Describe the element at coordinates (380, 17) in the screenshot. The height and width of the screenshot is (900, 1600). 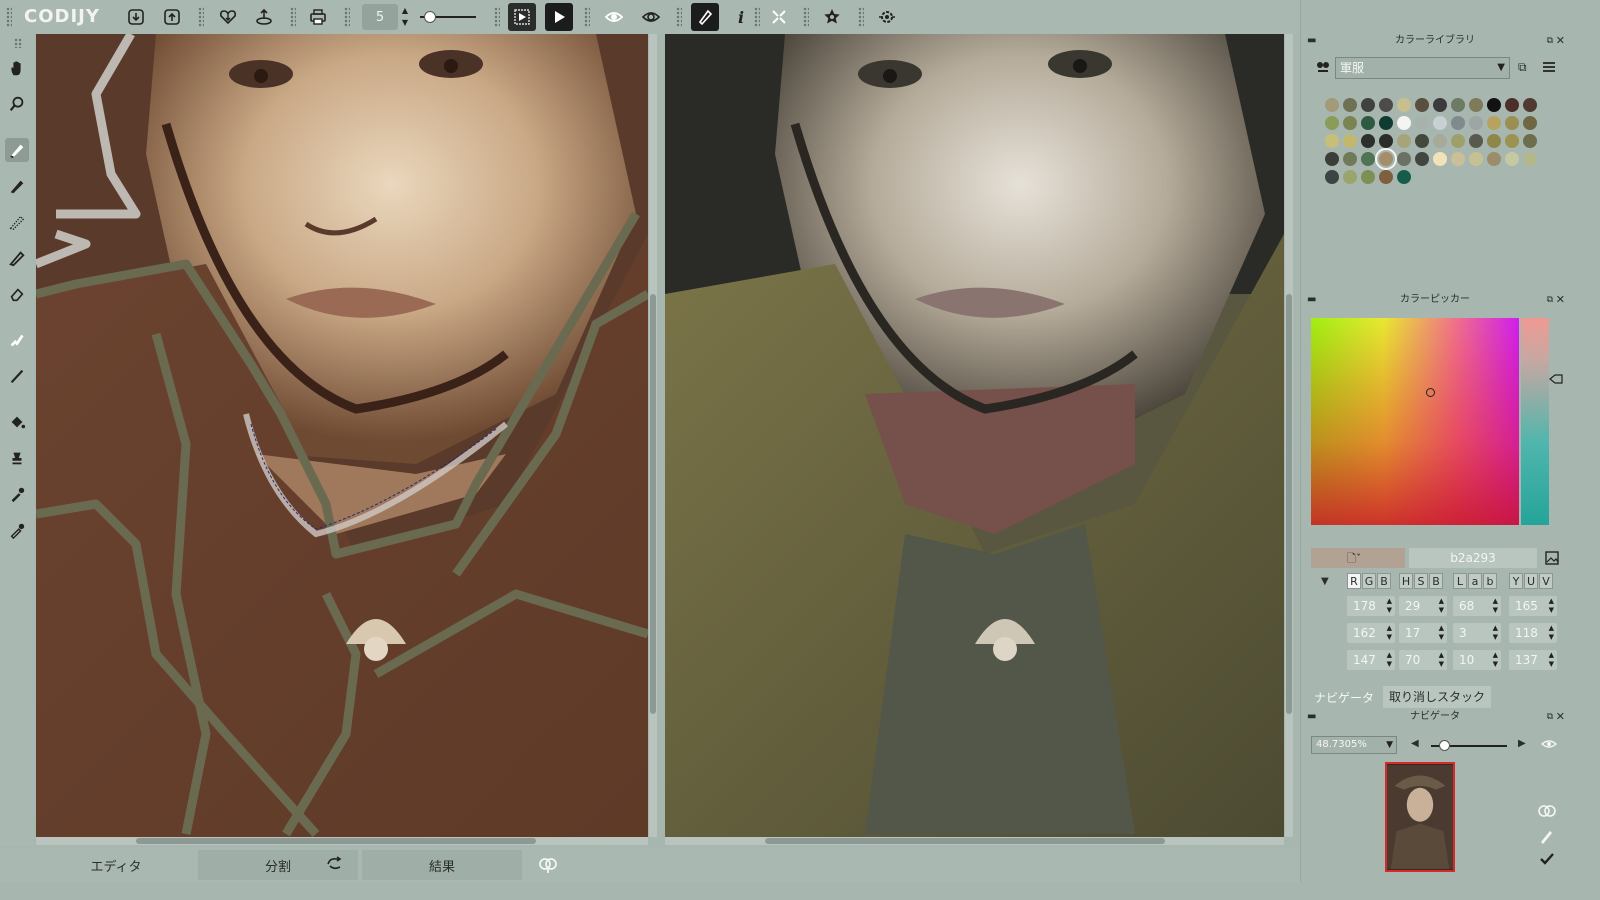
I see `brush-size-value: 5` at that location.